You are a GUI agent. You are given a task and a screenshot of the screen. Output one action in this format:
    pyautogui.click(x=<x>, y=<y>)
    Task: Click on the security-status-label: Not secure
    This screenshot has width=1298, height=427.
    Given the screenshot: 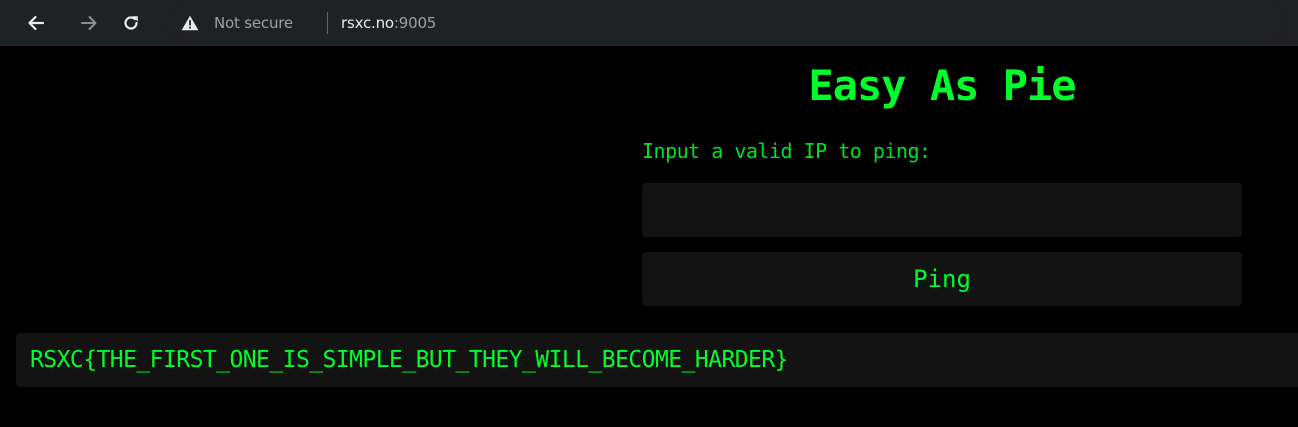 What is the action you would take?
    pyautogui.click(x=253, y=23)
    